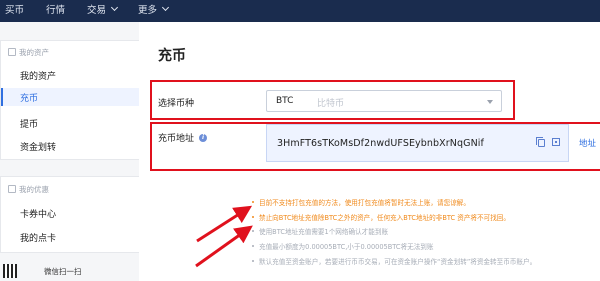  I want to click on annotation-arrows, so click(224, 236).